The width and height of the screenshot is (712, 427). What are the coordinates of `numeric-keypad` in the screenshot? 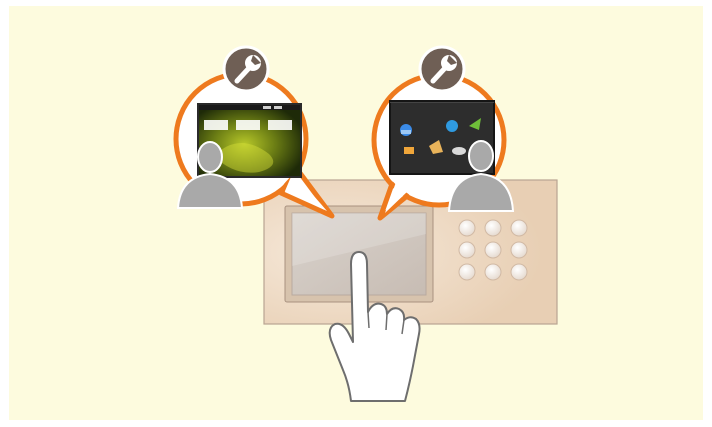 It's located at (493, 250).